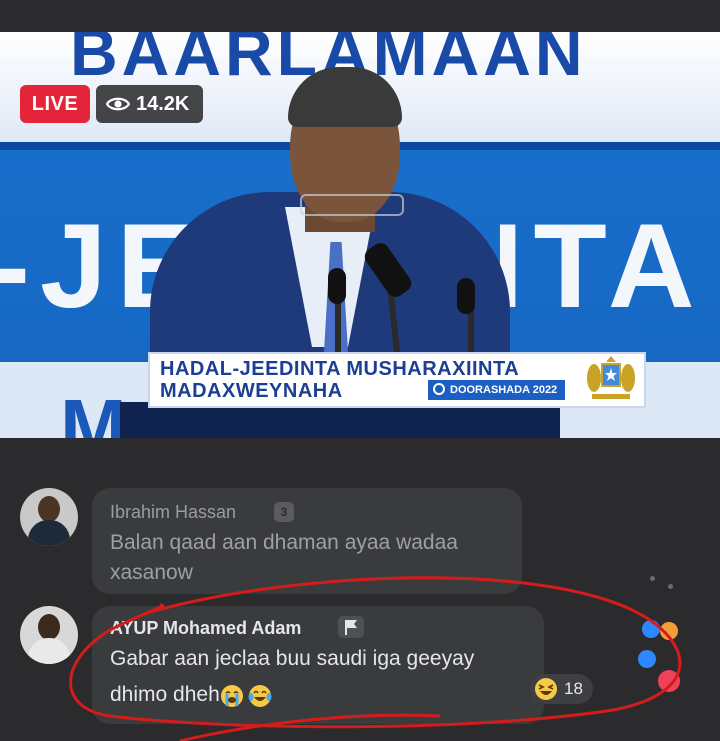 The width and height of the screenshot is (720, 741). I want to click on caption-subtitle: MADAXWEYNAHA, so click(251, 391).